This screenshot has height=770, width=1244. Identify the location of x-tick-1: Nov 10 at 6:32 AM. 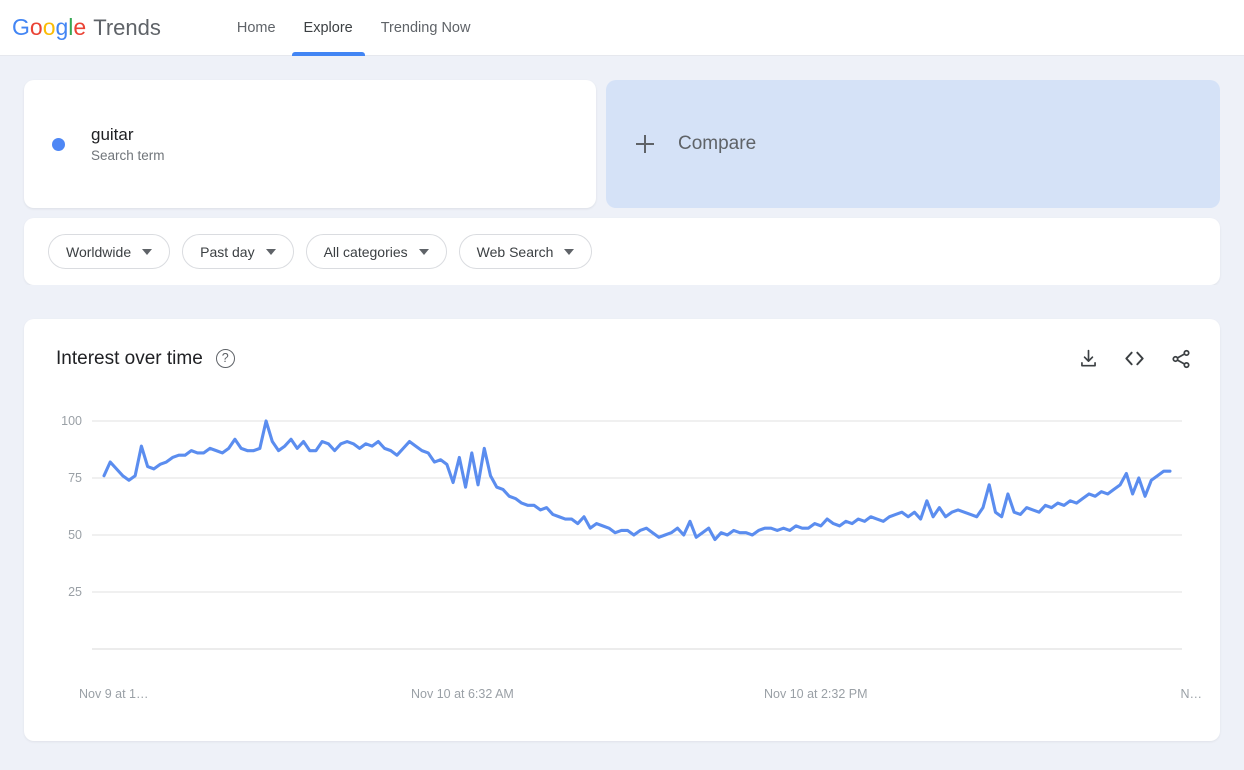
(462, 694).